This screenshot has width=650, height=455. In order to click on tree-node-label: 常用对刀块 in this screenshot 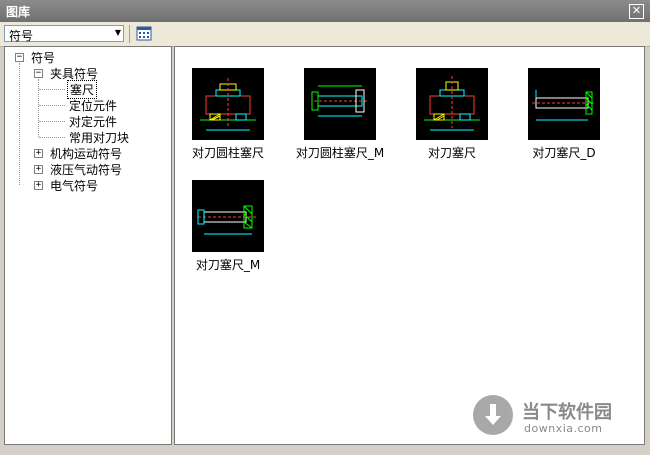, I will do `click(99, 137)`.